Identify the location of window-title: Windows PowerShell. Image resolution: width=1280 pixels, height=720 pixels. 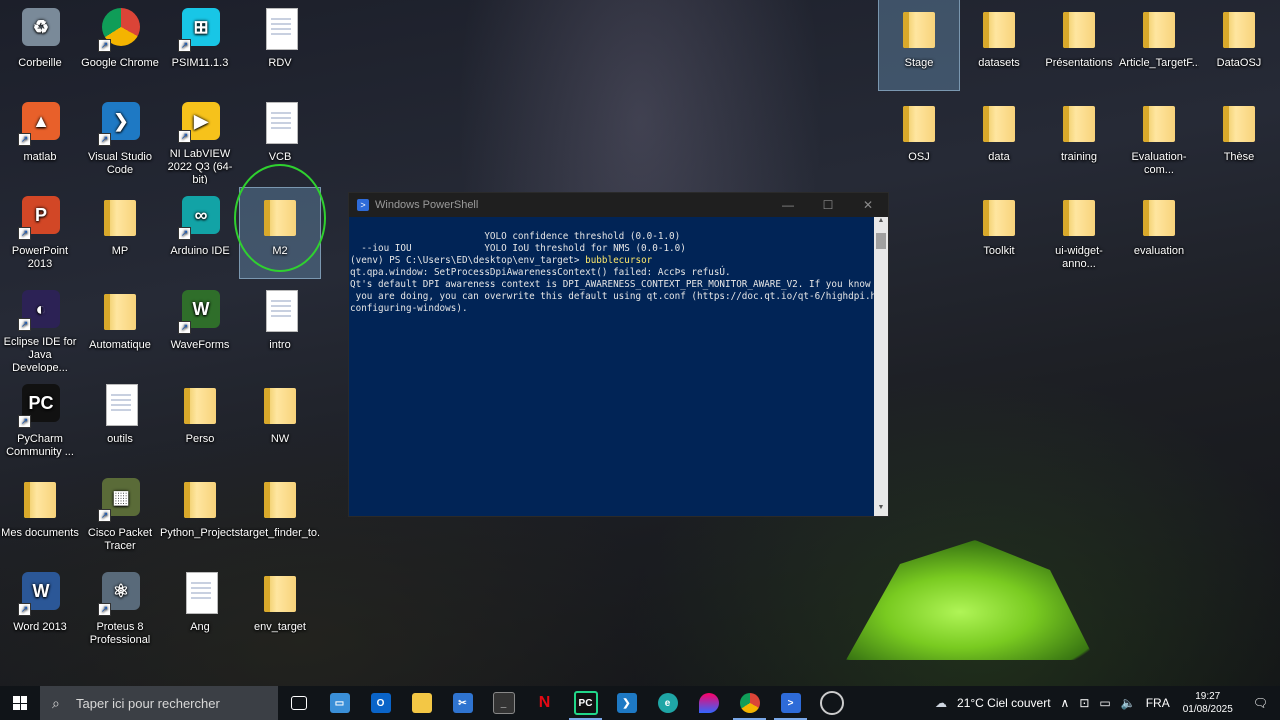
(427, 205).